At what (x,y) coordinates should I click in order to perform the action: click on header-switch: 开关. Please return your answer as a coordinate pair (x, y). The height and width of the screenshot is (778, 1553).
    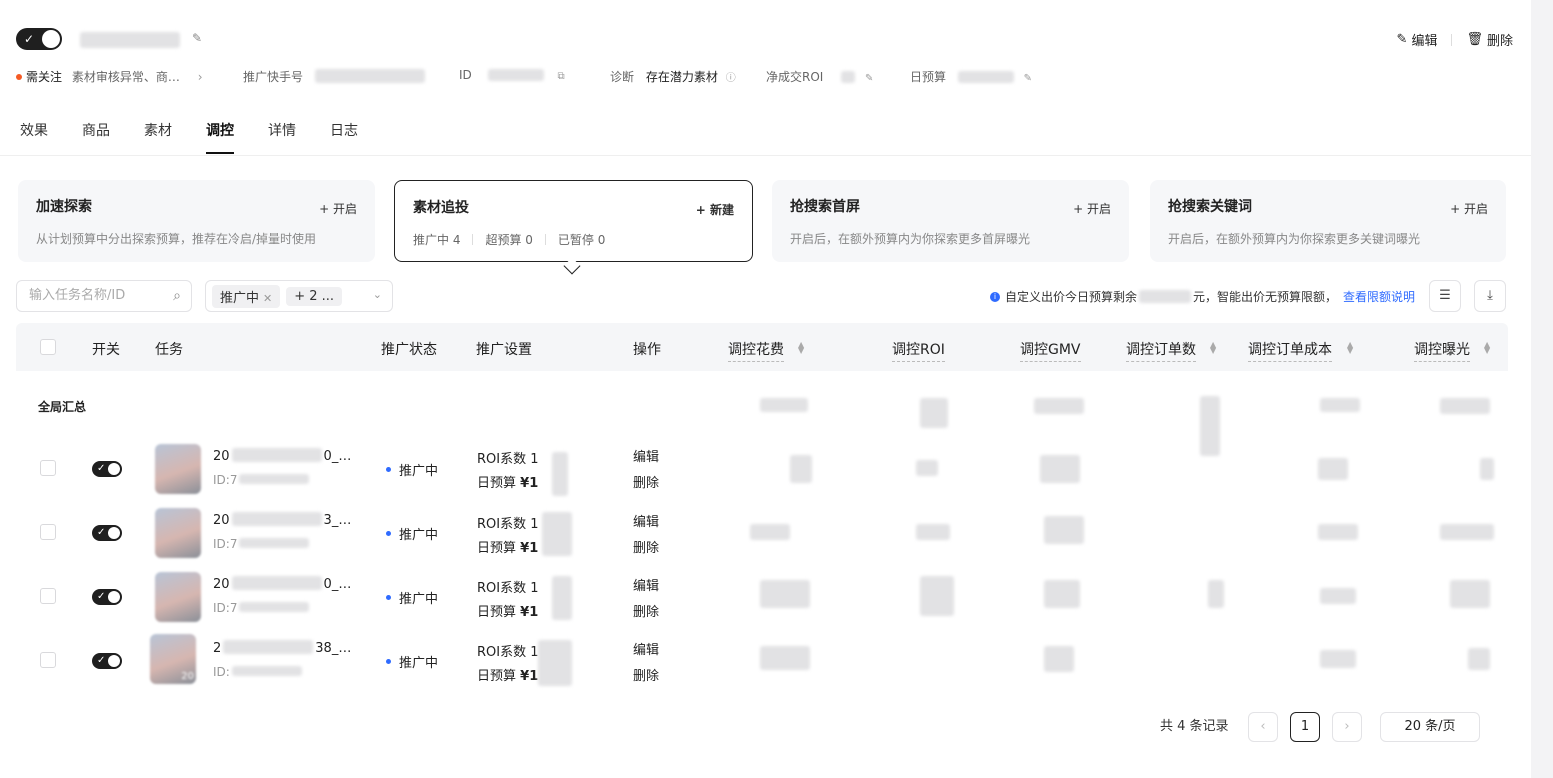
    Looking at the image, I should click on (106, 350).